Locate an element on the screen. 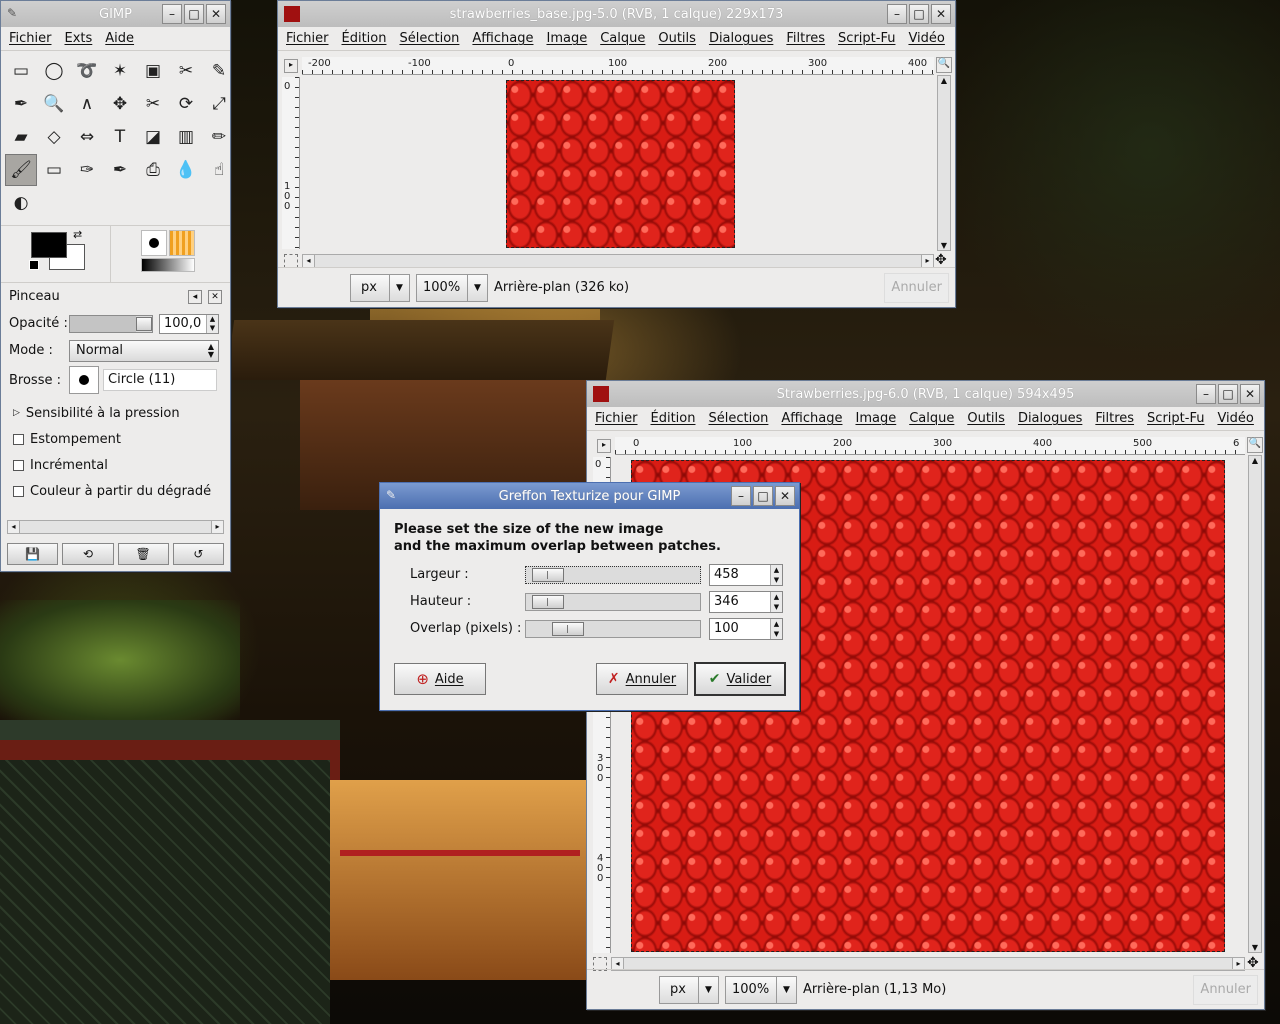 The height and width of the screenshot is (1024, 1280). overlap-value: 100 is located at coordinates (740, 629).